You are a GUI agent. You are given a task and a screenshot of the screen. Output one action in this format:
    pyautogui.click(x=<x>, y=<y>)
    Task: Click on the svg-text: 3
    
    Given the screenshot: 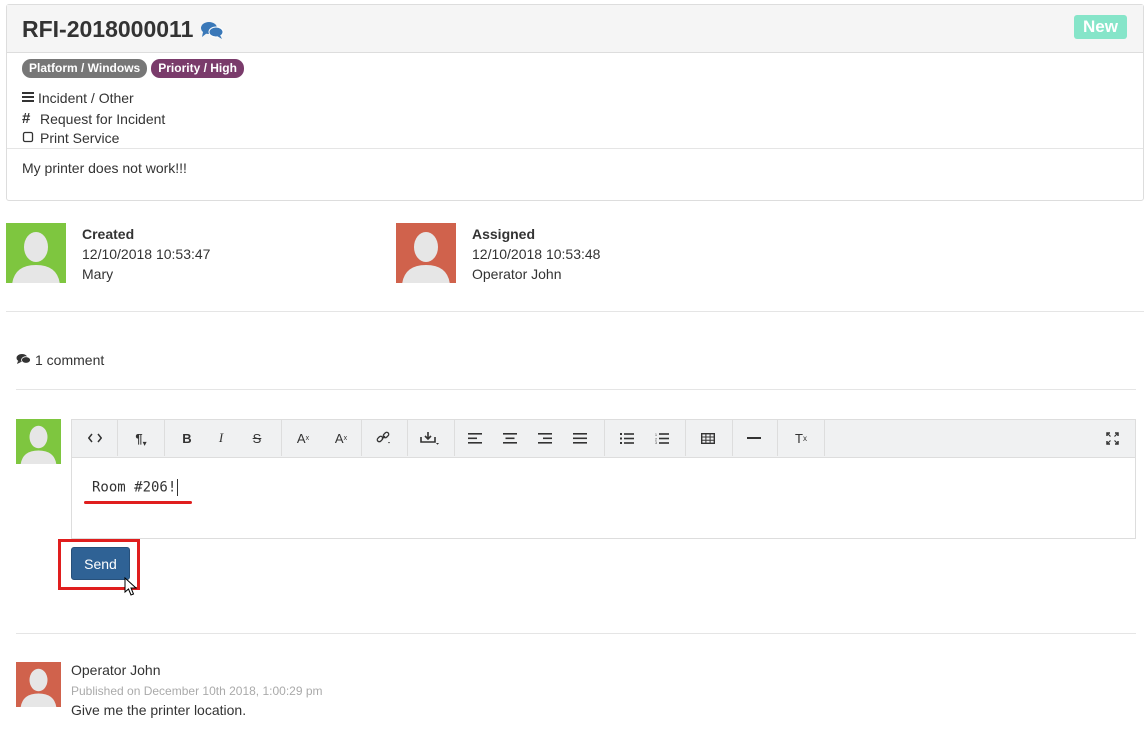 What is the action you would take?
    pyautogui.click(x=656, y=442)
    